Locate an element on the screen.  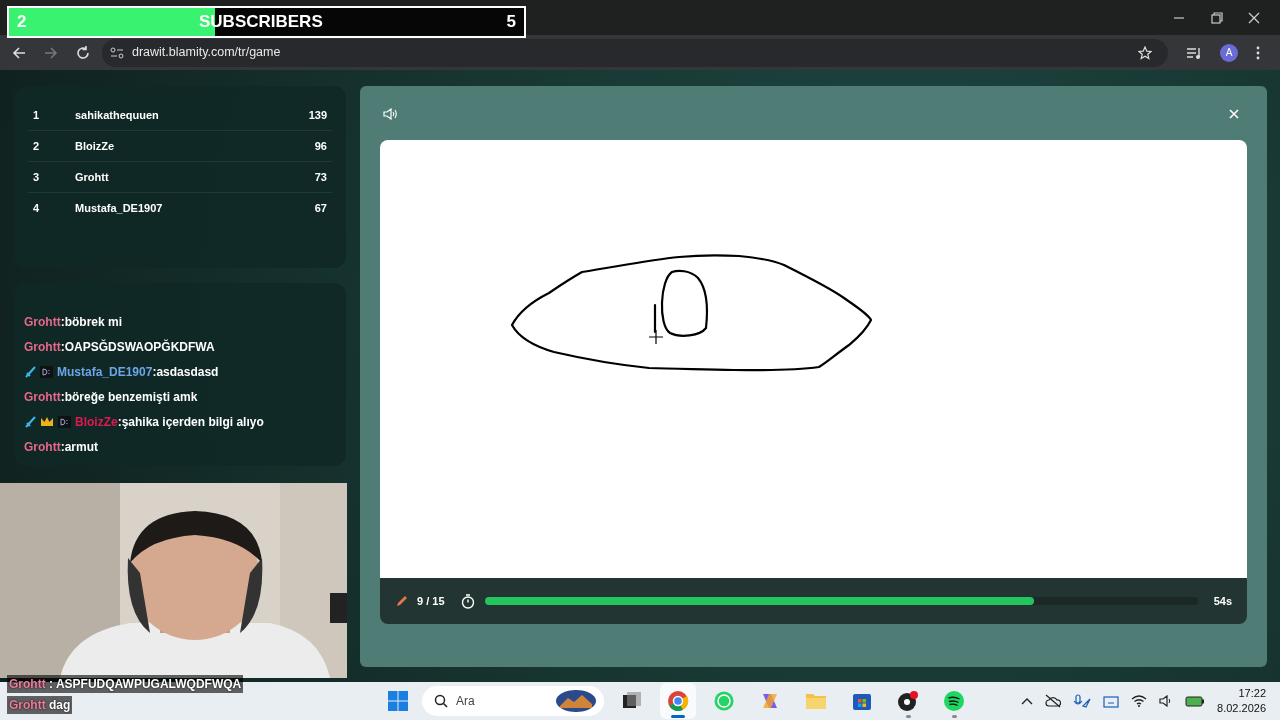
goal-current: 2 is located at coordinates (22, 22).